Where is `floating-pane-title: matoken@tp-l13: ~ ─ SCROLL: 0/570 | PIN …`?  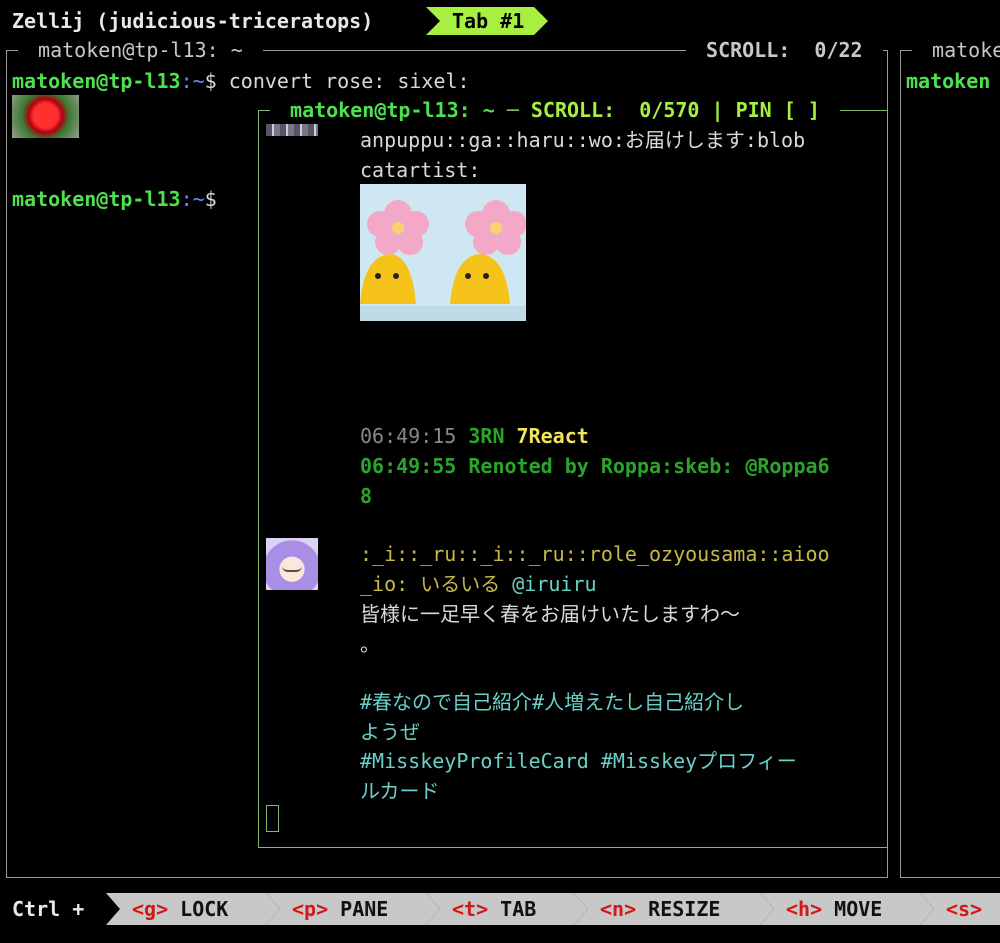 floating-pane-title: matoken@tp-l13: ~ ─ SCROLL: 0/570 | PIN … is located at coordinates (555, 110).